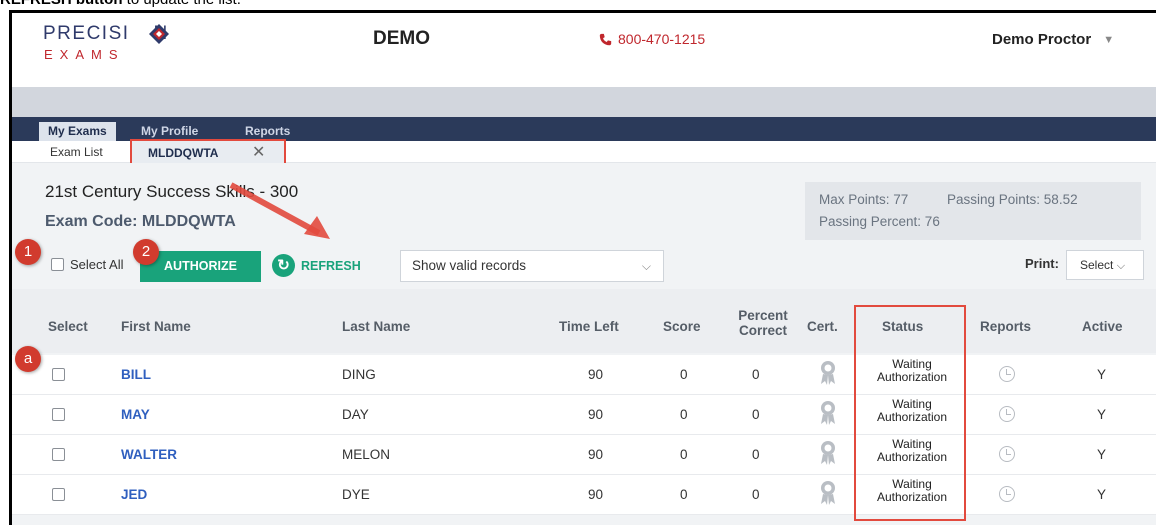 This screenshot has width=1156, height=525. Describe the element at coordinates (140, 221) in the screenshot. I see `exam-code: Exam Code: MLDDQWTA` at that location.